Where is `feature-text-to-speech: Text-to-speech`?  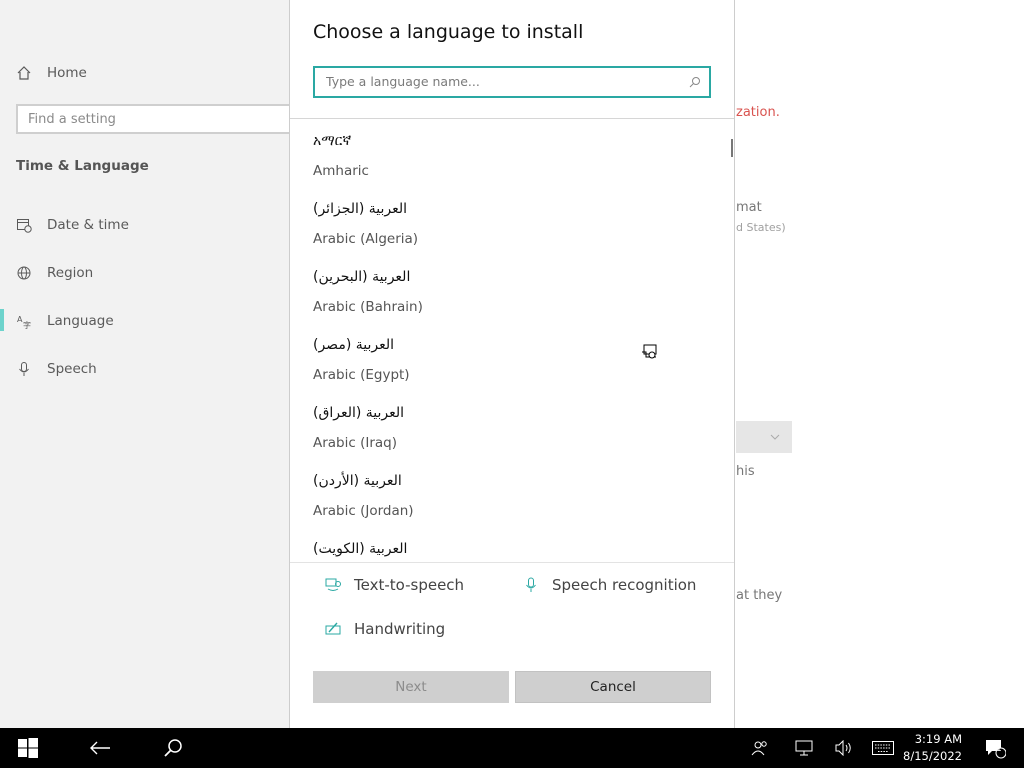
feature-text-to-speech: Text-to-speech is located at coordinates (394, 585).